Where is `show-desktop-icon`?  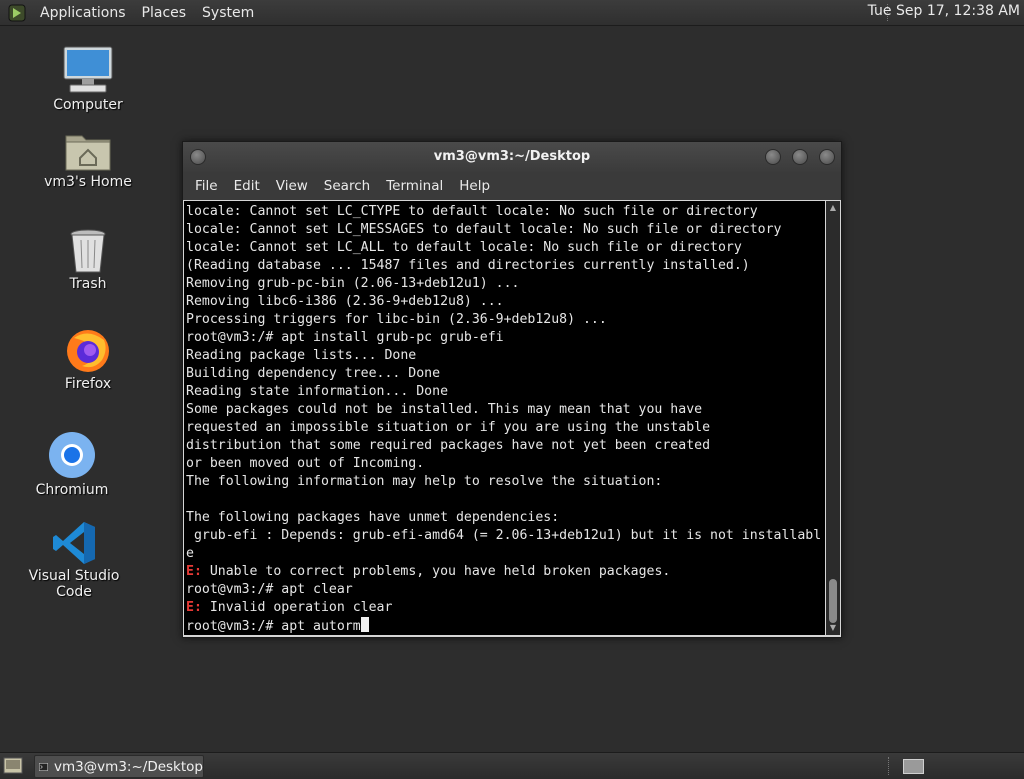 show-desktop-icon is located at coordinates (13, 765).